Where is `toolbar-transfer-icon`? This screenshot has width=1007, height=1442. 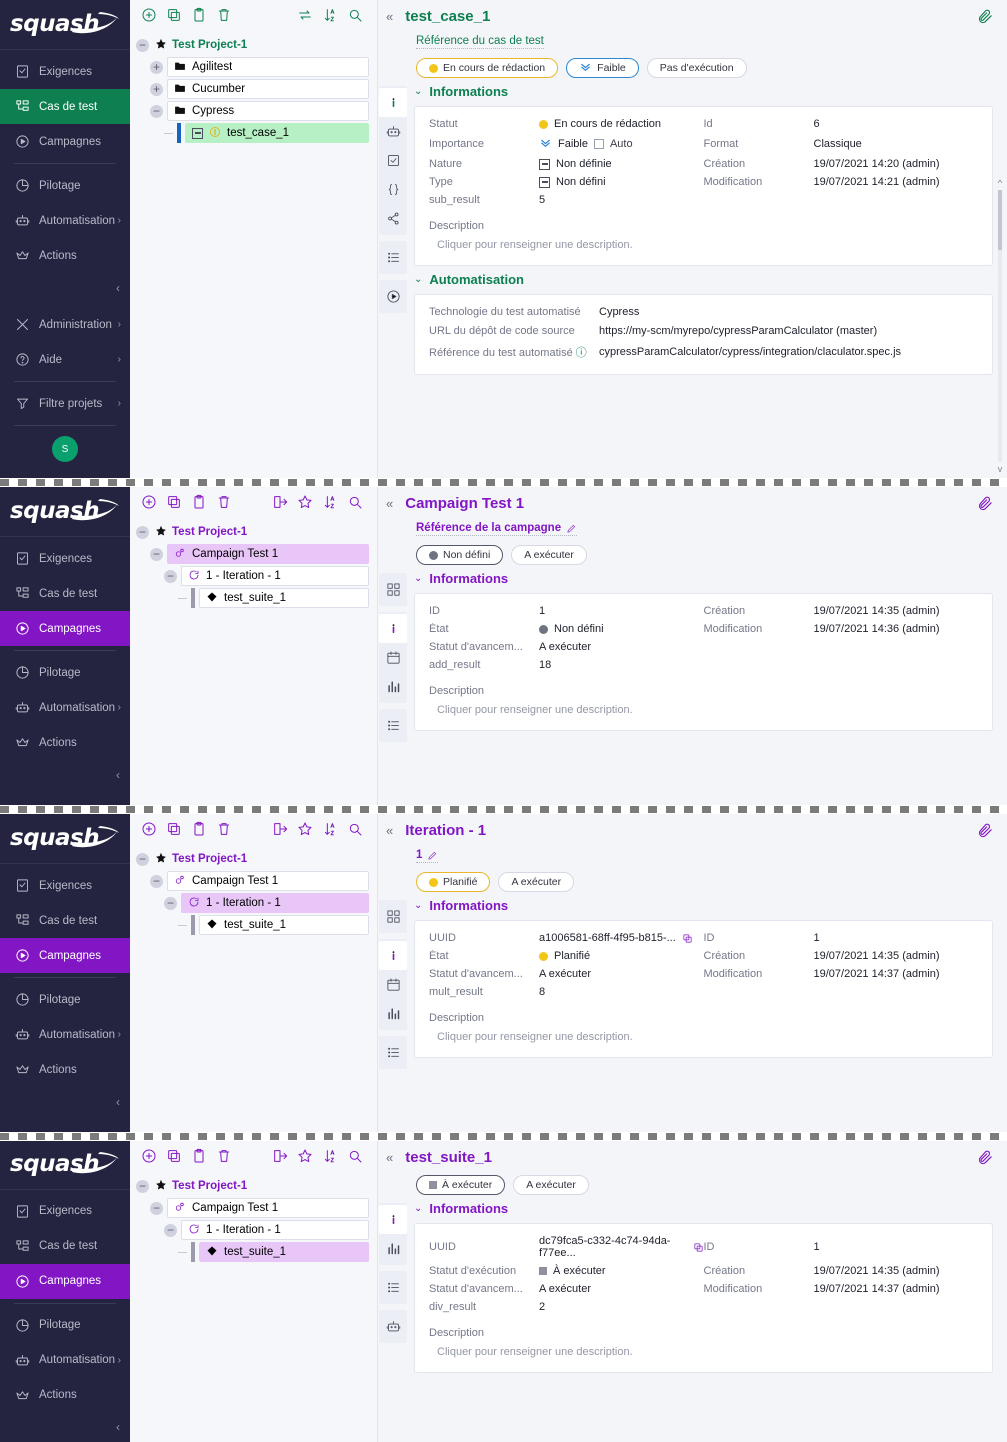
toolbar-transfer-icon is located at coordinates (304, 15).